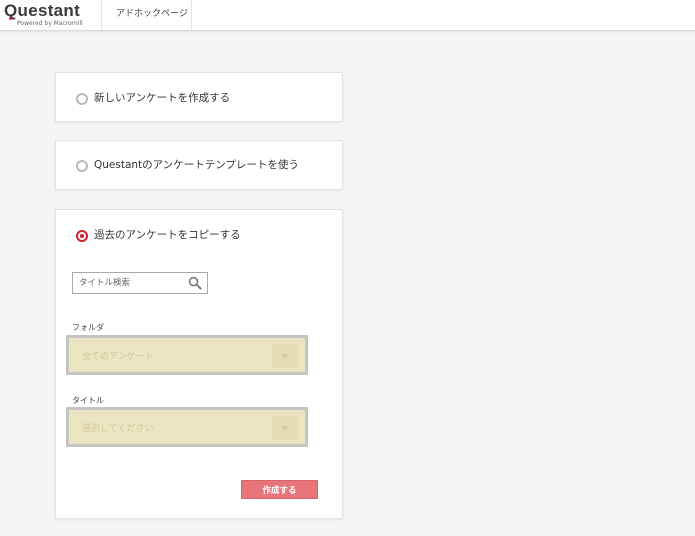  What do you see at coordinates (88, 327) in the screenshot?
I see `folder-label: フォルダ` at bounding box center [88, 327].